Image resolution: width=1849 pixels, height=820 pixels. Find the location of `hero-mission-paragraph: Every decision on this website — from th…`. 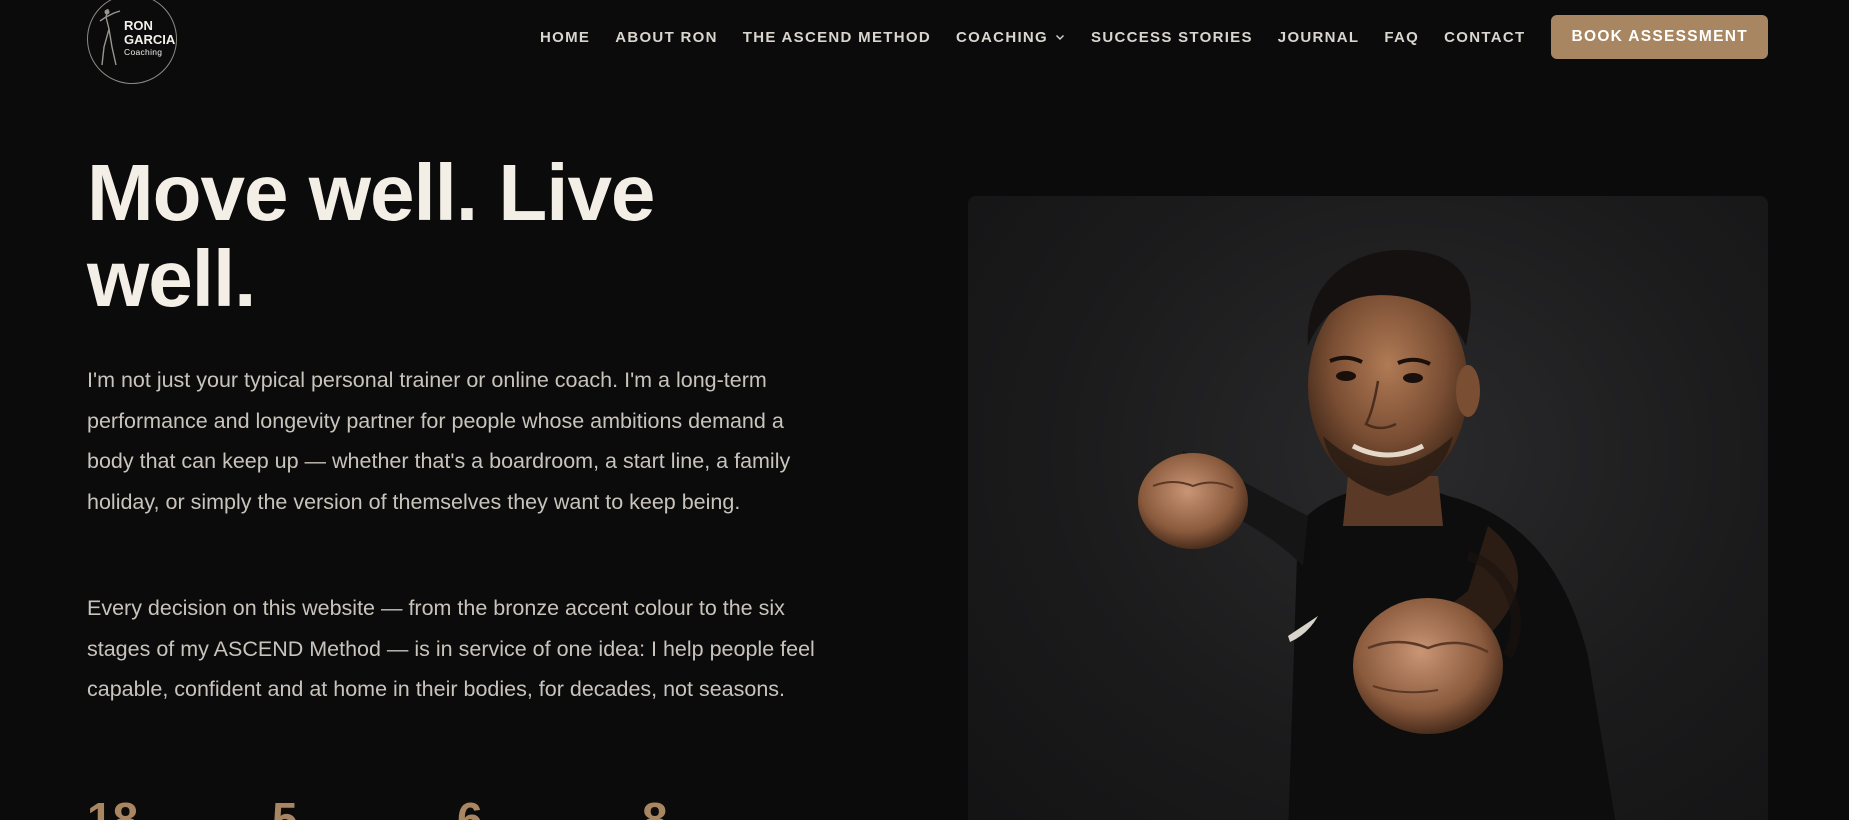

hero-mission-paragraph: Every decision on this website — from th… is located at coordinates (451, 648).